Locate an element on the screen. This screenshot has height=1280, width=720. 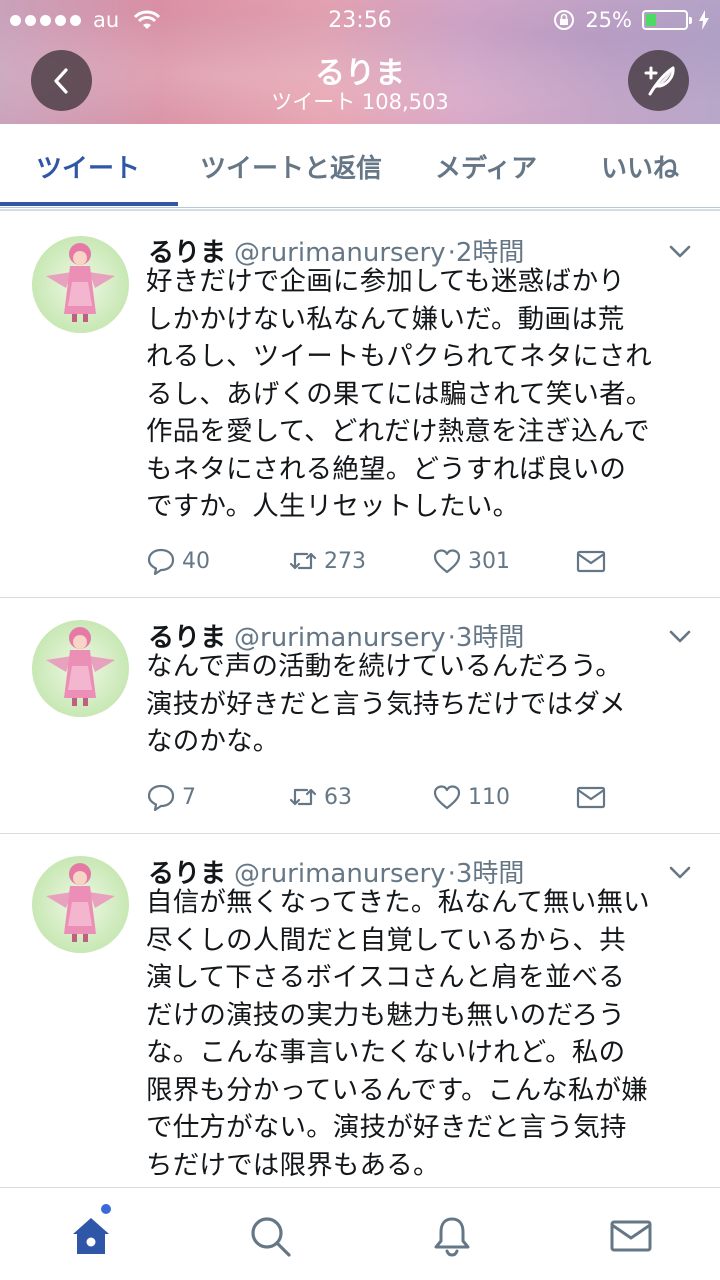
home-icon is located at coordinates (91, 1236).